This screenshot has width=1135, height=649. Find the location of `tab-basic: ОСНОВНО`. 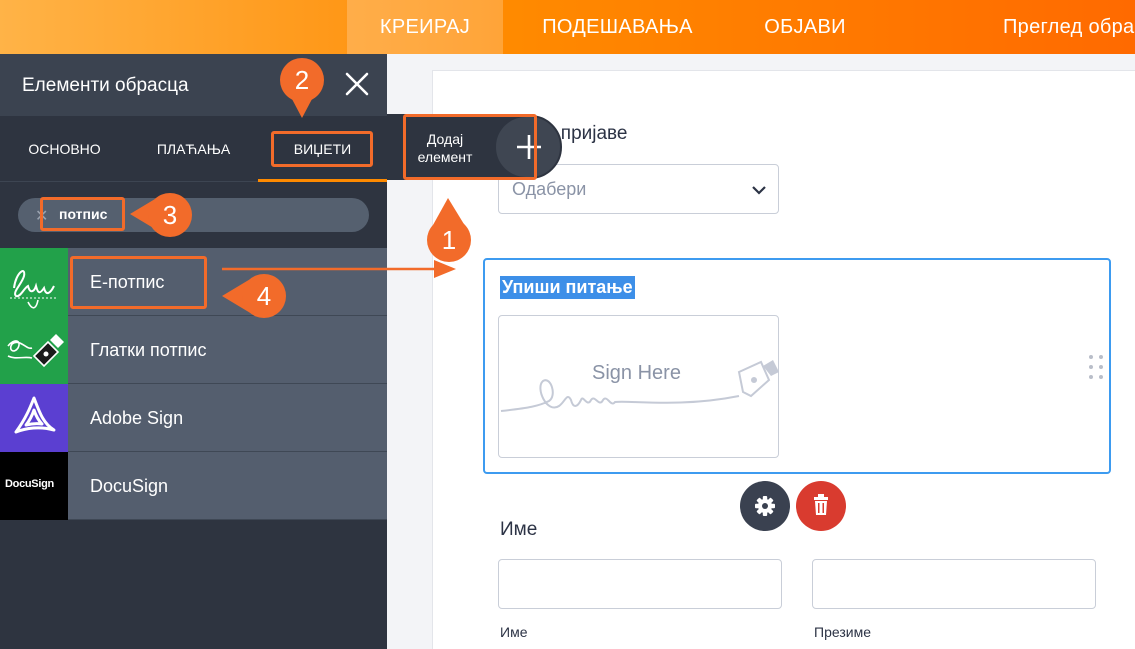

tab-basic: ОСНОВНО is located at coordinates (64, 149).